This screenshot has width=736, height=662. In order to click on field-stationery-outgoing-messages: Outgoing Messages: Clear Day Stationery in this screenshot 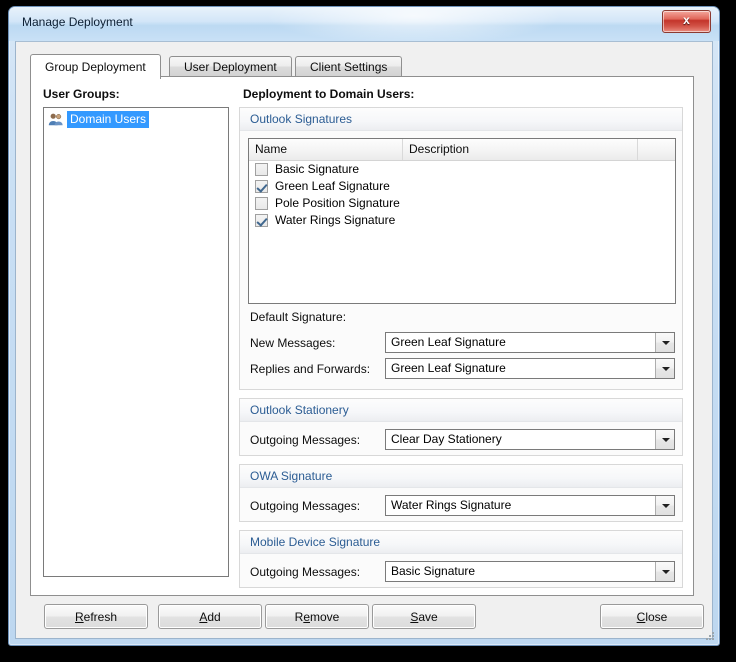, I will do `click(461, 440)`.